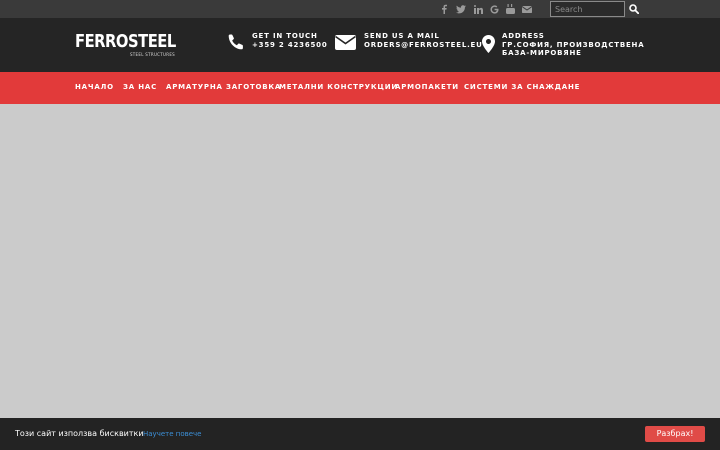 Image resolution: width=720 pixels, height=450 pixels. Describe the element at coordinates (444, 9) in the screenshot. I see `facebook-icon` at that location.